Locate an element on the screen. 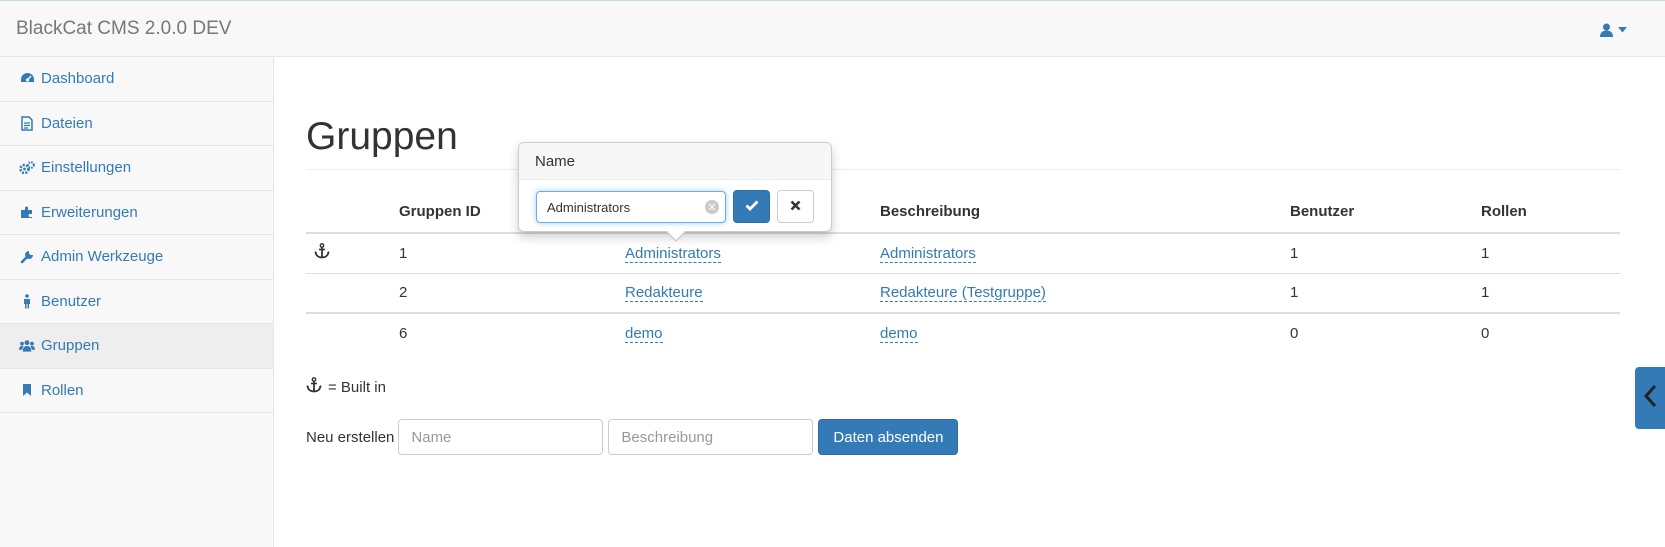 The width and height of the screenshot is (1665, 547). group-description-link: Administrators is located at coordinates (928, 253).